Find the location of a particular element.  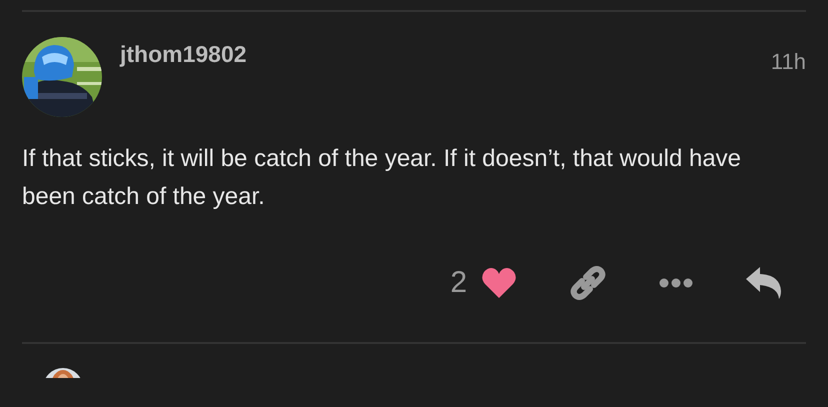

username: jthom19802 is located at coordinates (183, 54).